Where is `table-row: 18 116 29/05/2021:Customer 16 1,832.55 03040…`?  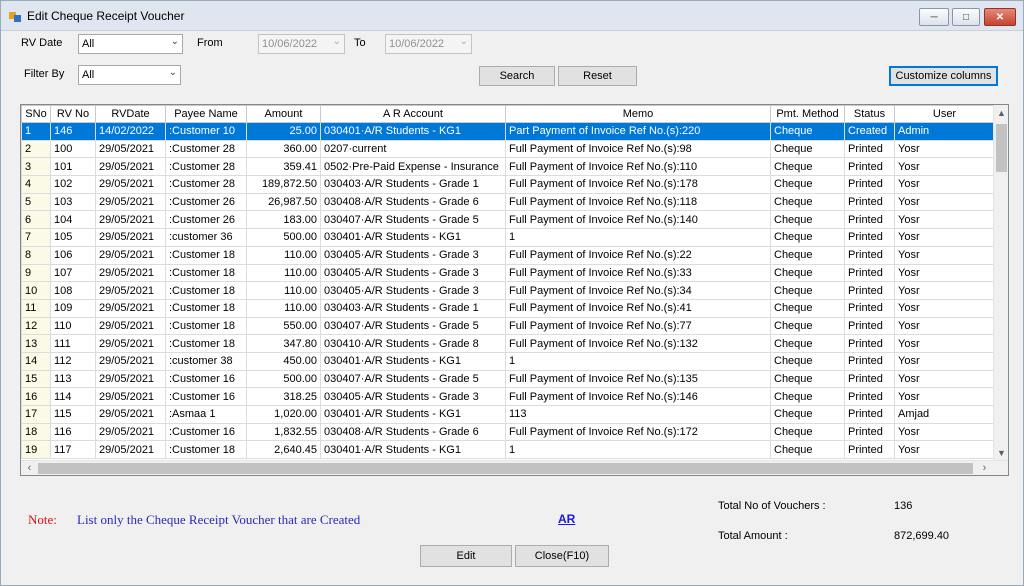 table-row: 18 116 29/05/2021:Customer 16 1,832.55 03040… is located at coordinates (508, 432).